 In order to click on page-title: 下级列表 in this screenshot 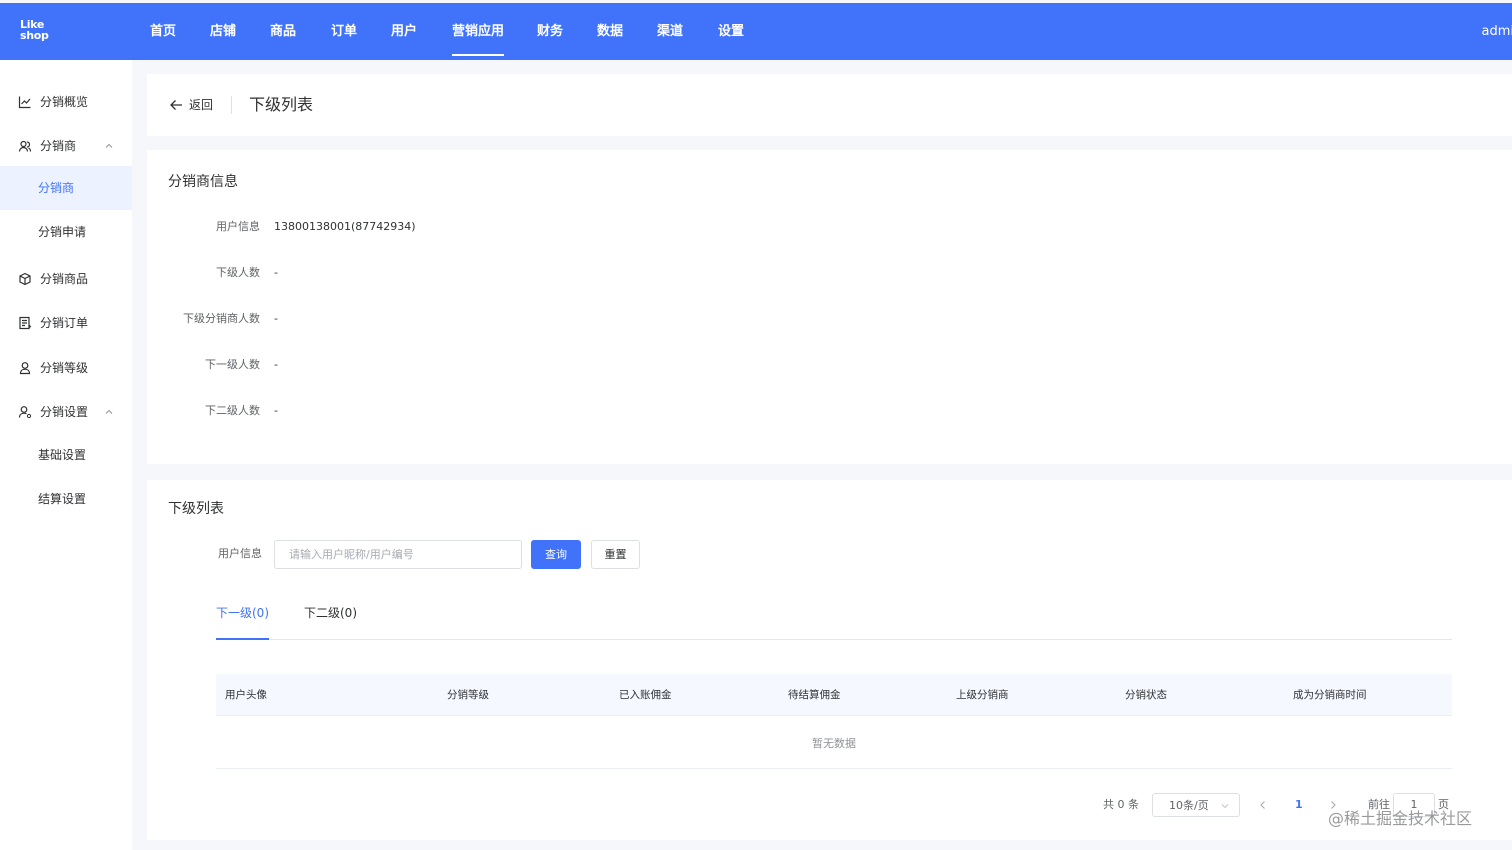, I will do `click(281, 104)`.